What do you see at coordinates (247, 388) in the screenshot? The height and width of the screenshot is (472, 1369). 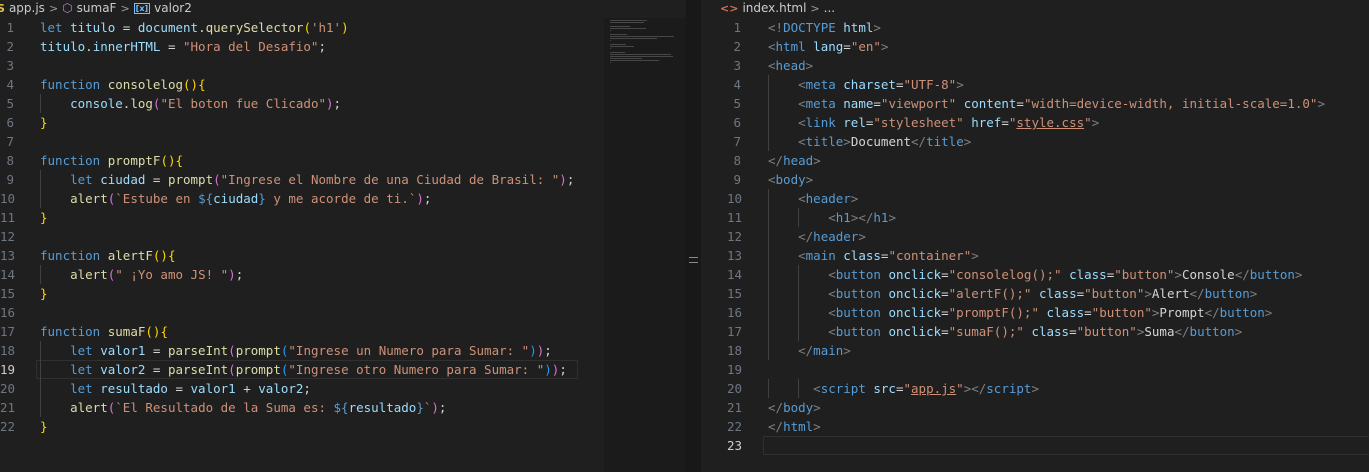 I see `code-token: +` at bounding box center [247, 388].